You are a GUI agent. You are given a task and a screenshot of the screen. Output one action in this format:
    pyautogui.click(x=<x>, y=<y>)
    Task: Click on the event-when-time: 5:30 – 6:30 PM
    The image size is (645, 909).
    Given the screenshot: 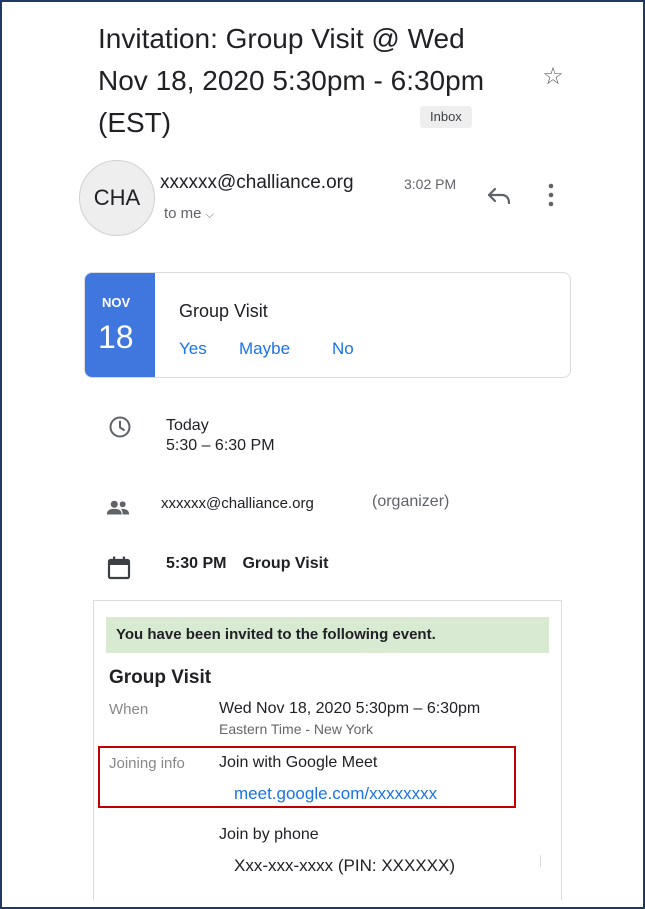 What is the action you would take?
    pyautogui.click(x=220, y=445)
    